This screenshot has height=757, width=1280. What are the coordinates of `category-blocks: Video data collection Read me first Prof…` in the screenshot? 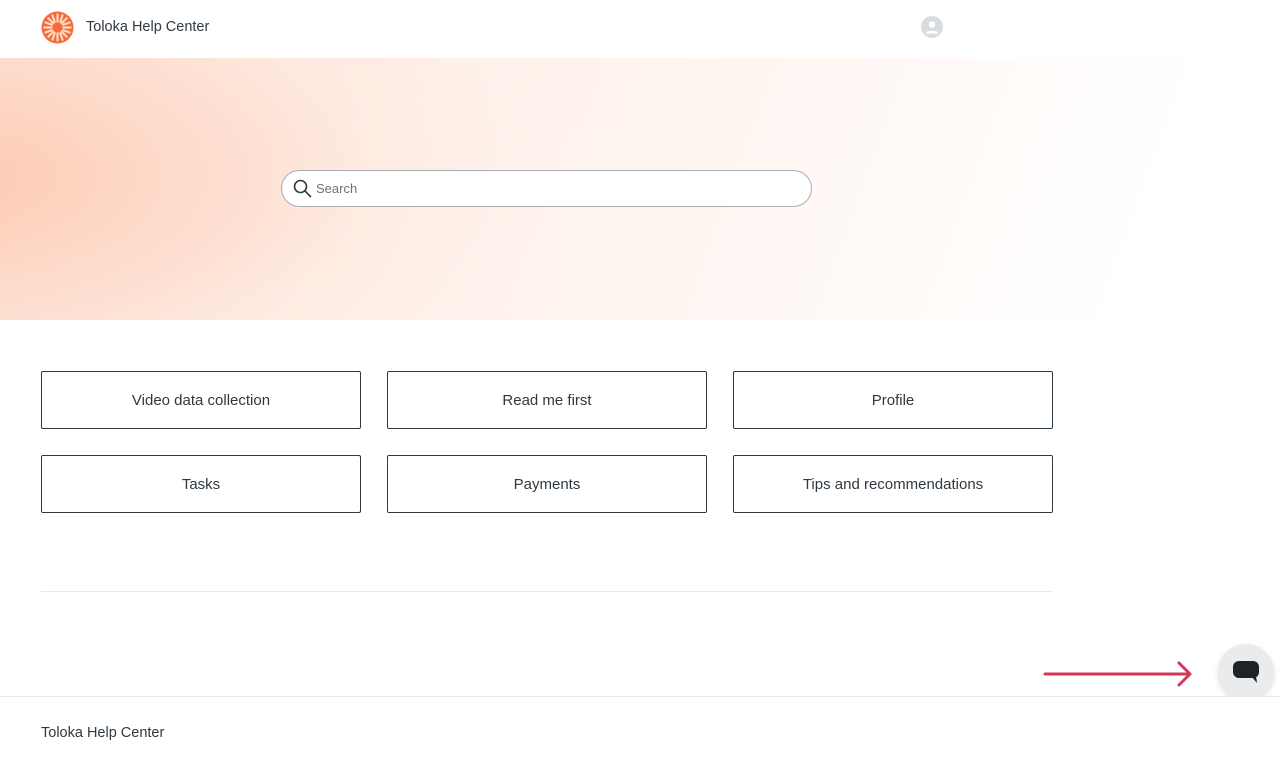 It's located at (547, 442).